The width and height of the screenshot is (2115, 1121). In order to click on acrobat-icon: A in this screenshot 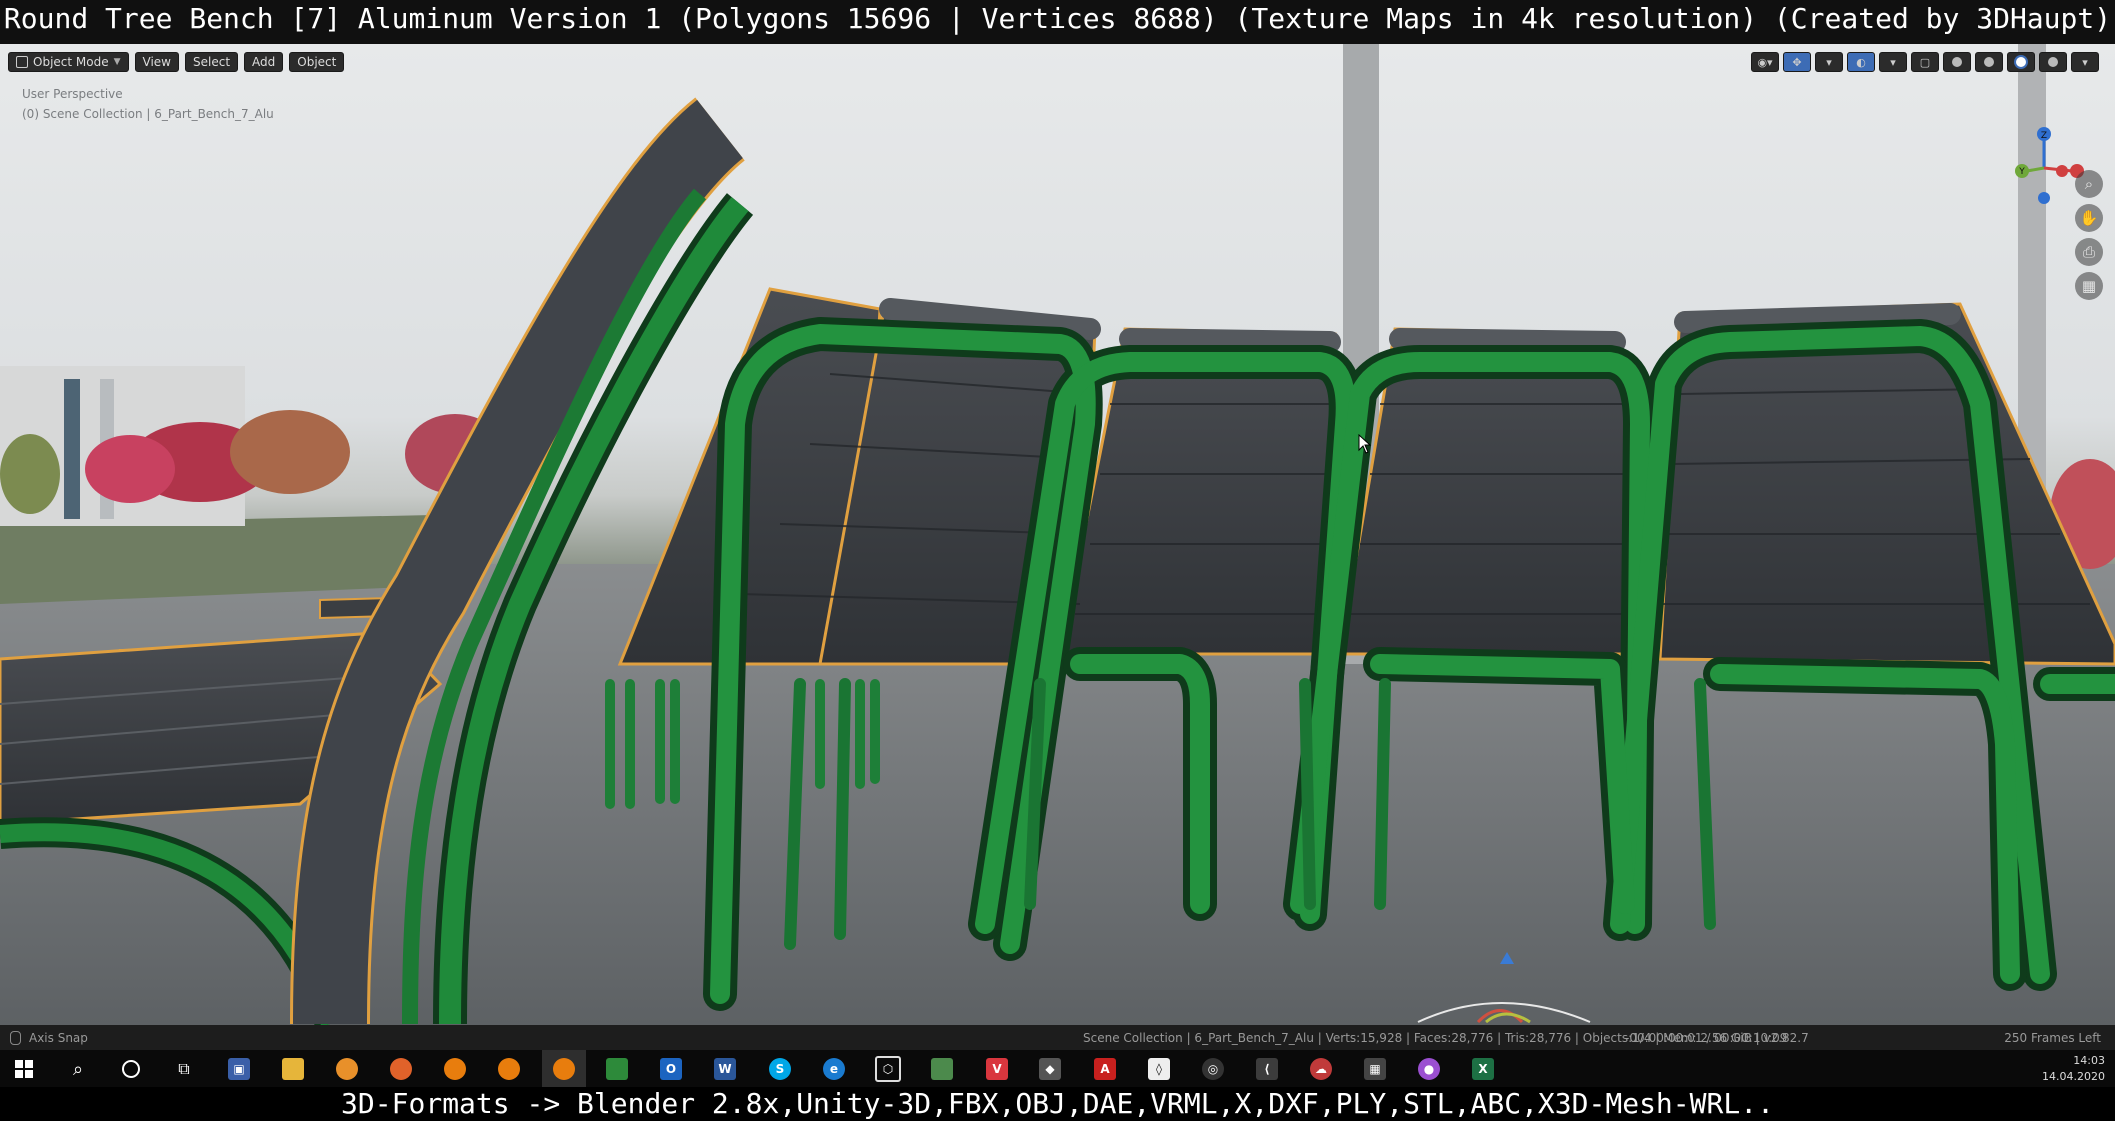, I will do `click(1105, 1069)`.